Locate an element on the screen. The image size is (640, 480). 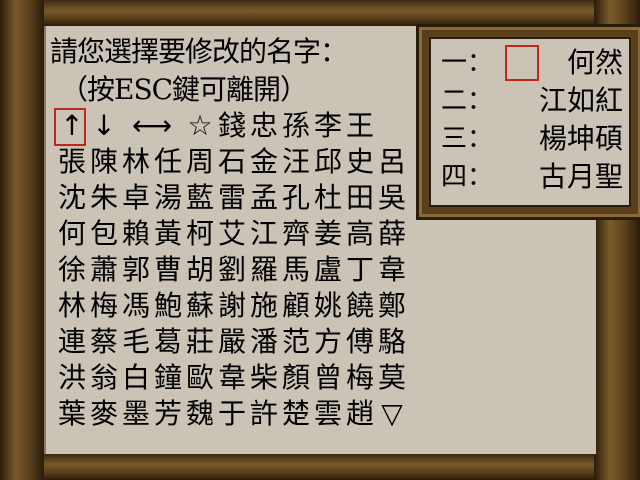
surname-cell: 田 is located at coordinates (360, 198).